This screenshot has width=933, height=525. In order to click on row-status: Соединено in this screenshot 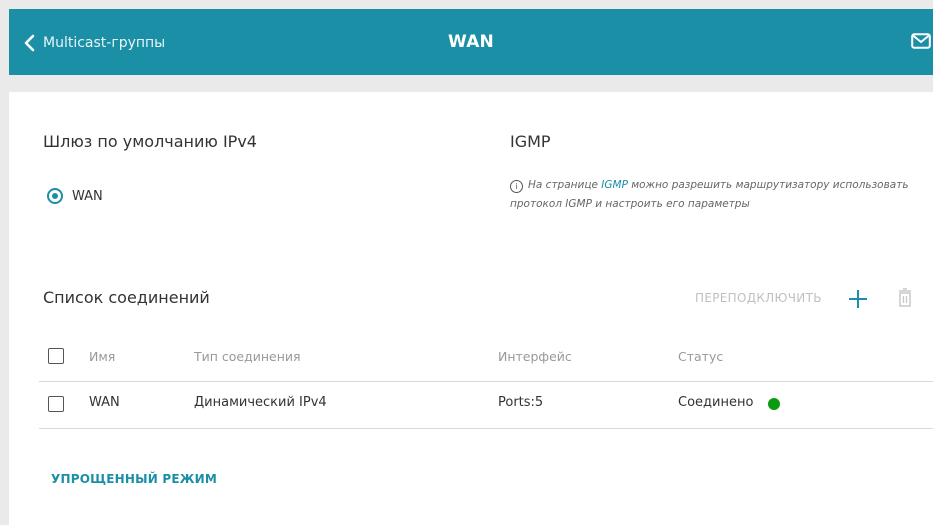, I will do `click(715, 402)`.